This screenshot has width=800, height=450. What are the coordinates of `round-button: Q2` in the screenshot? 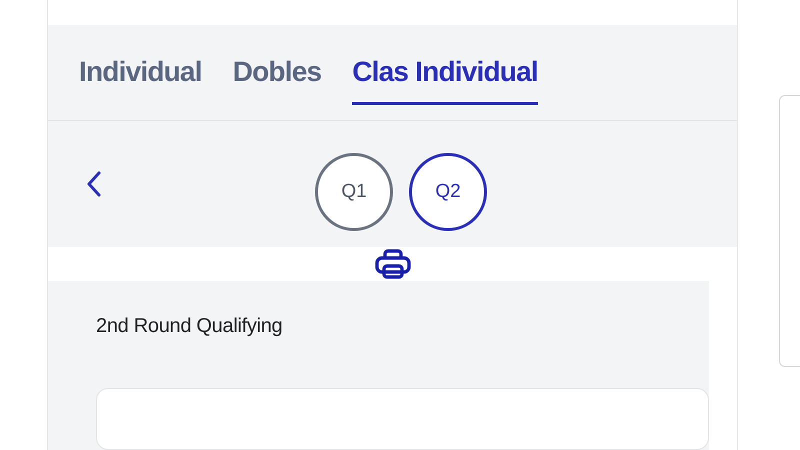 It's located at (448, 191).